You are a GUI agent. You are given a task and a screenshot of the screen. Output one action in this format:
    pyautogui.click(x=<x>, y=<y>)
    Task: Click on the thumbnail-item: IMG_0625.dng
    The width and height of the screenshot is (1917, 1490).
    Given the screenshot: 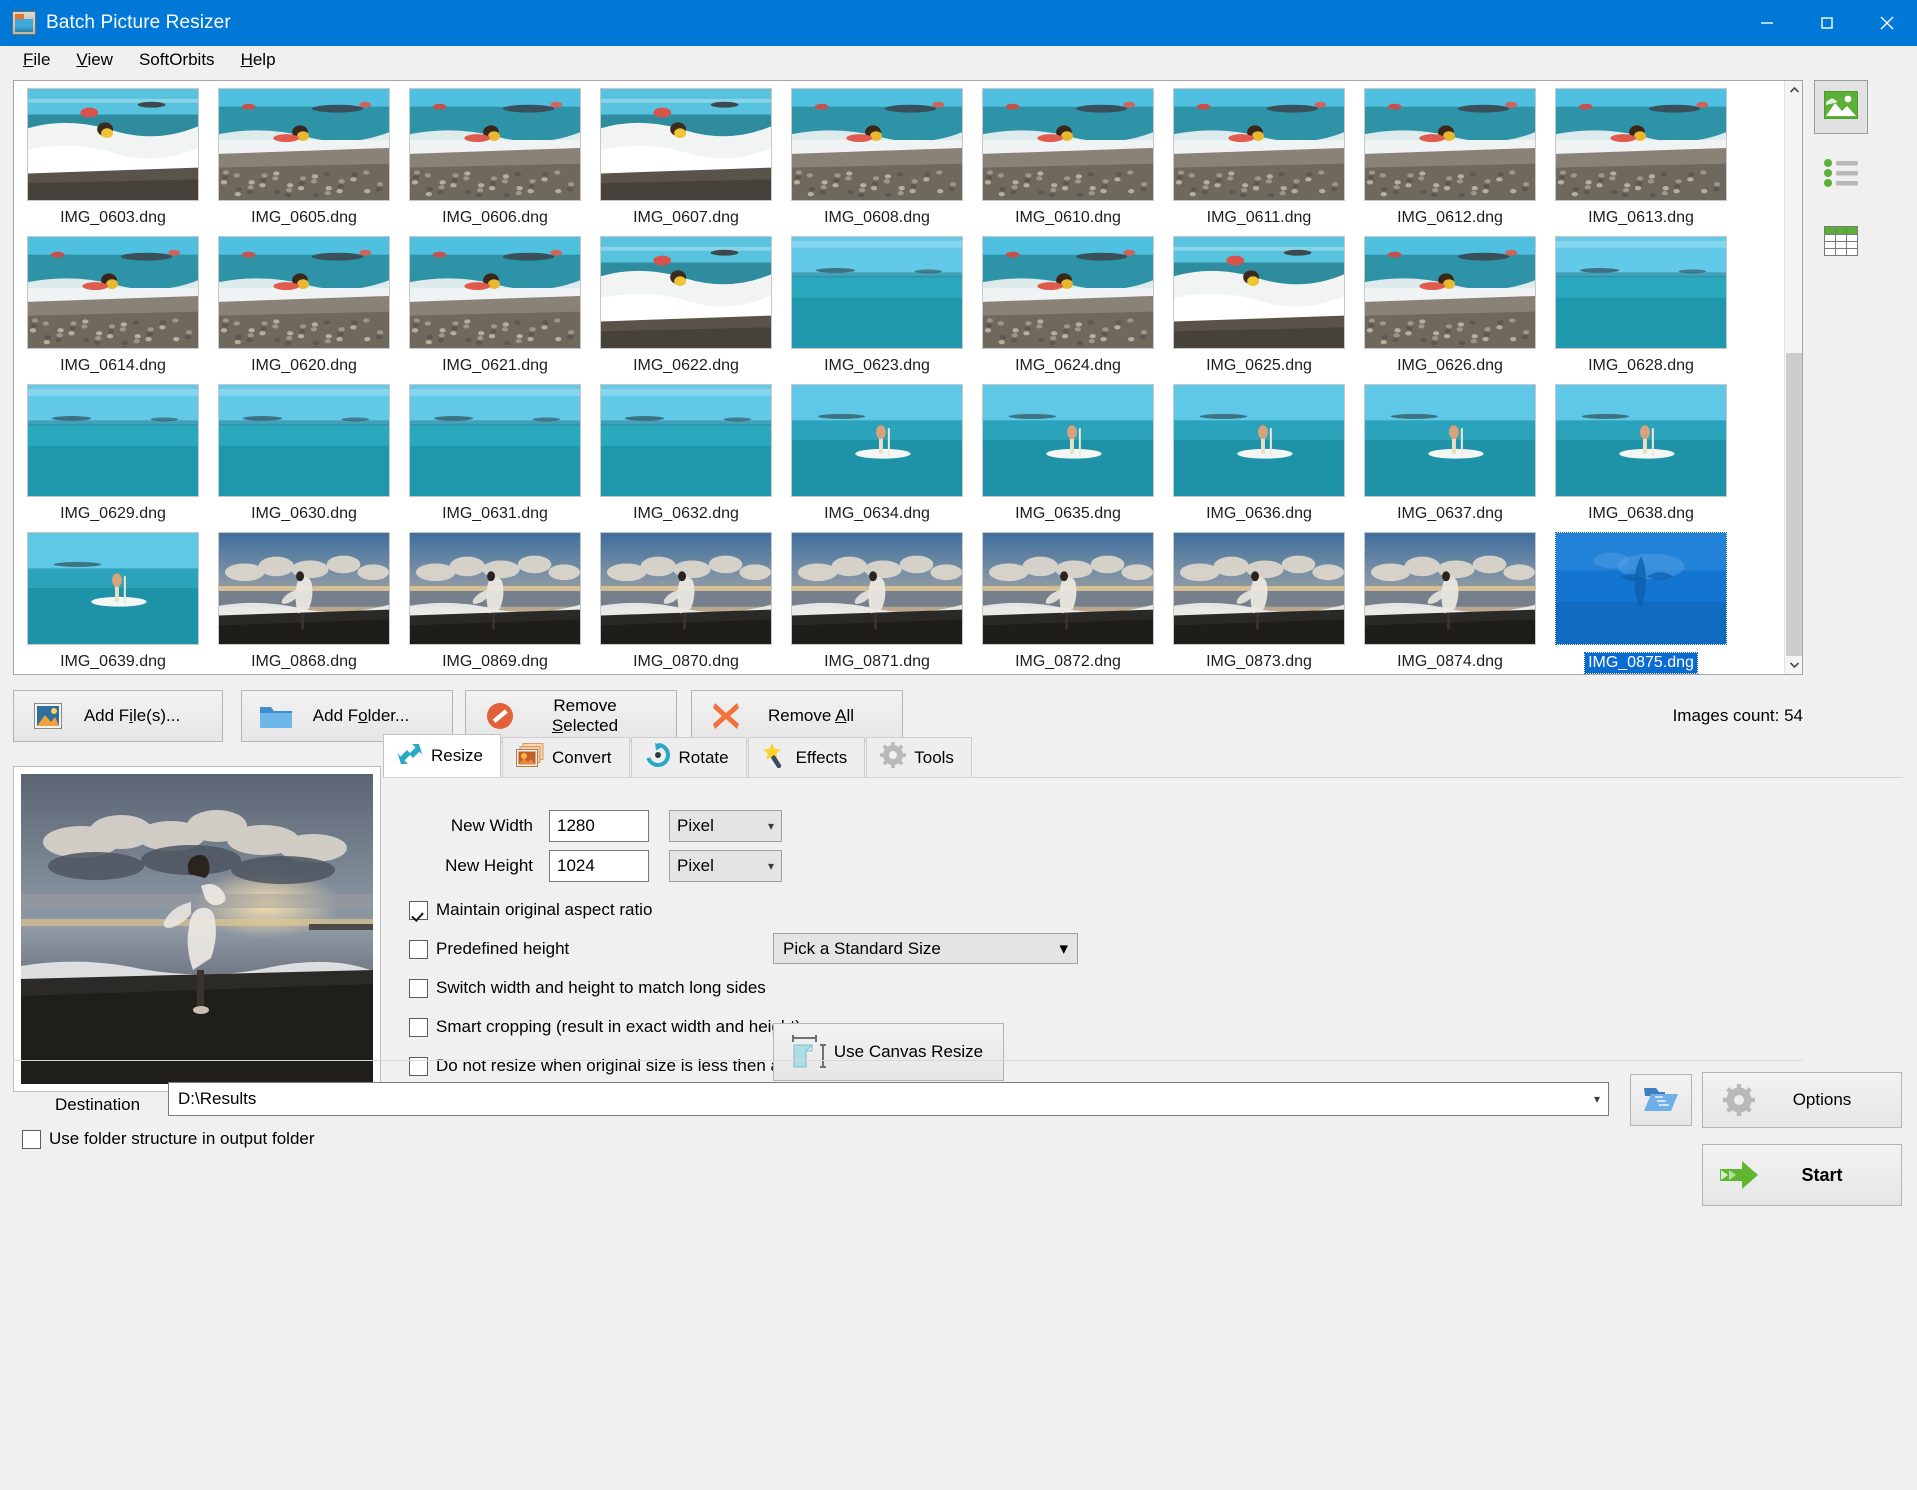 What is the action you would take?
    pyautogui.click(x=1259, y=310)
    